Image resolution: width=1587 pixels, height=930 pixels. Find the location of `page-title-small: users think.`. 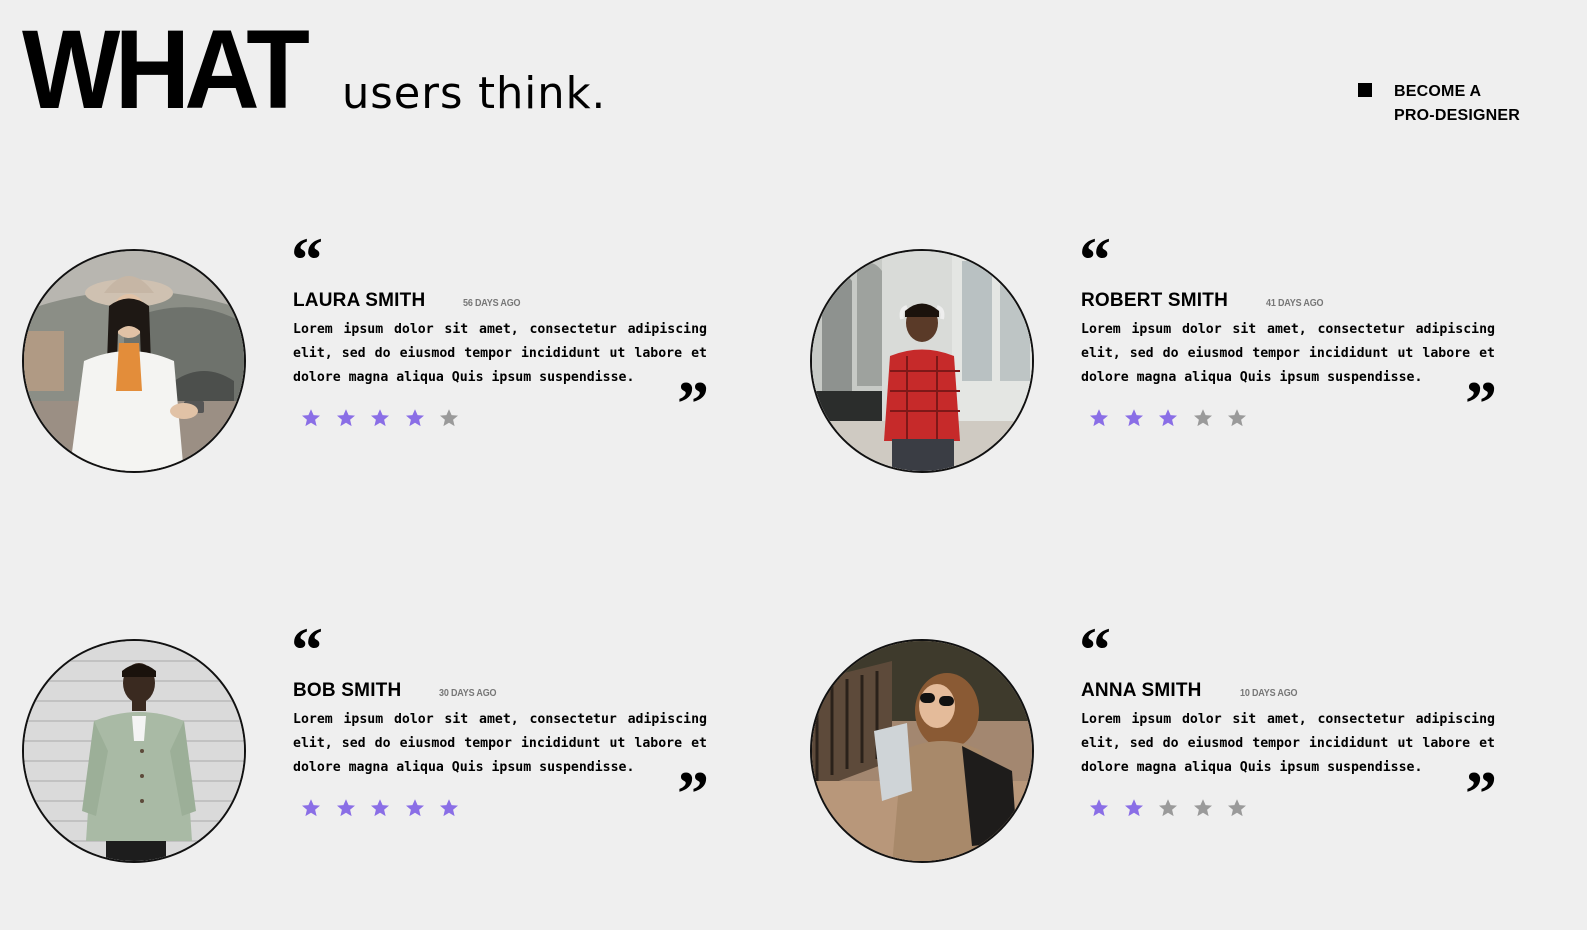

page-title-small: users think. is located at coordinates (473, 93).